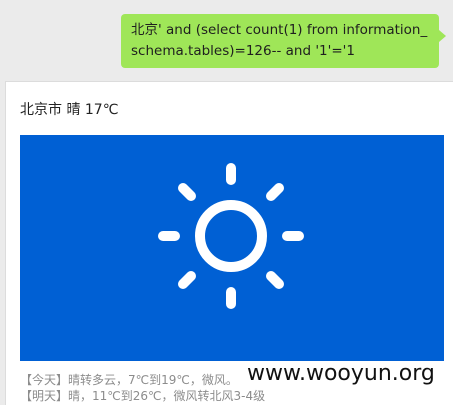  Describe the element at coordinates (143, 396) in the screenshot. I see `forecast-tomorrow: 【明天】晴，11℃到26℃，微风转北风3-4级` at that location.